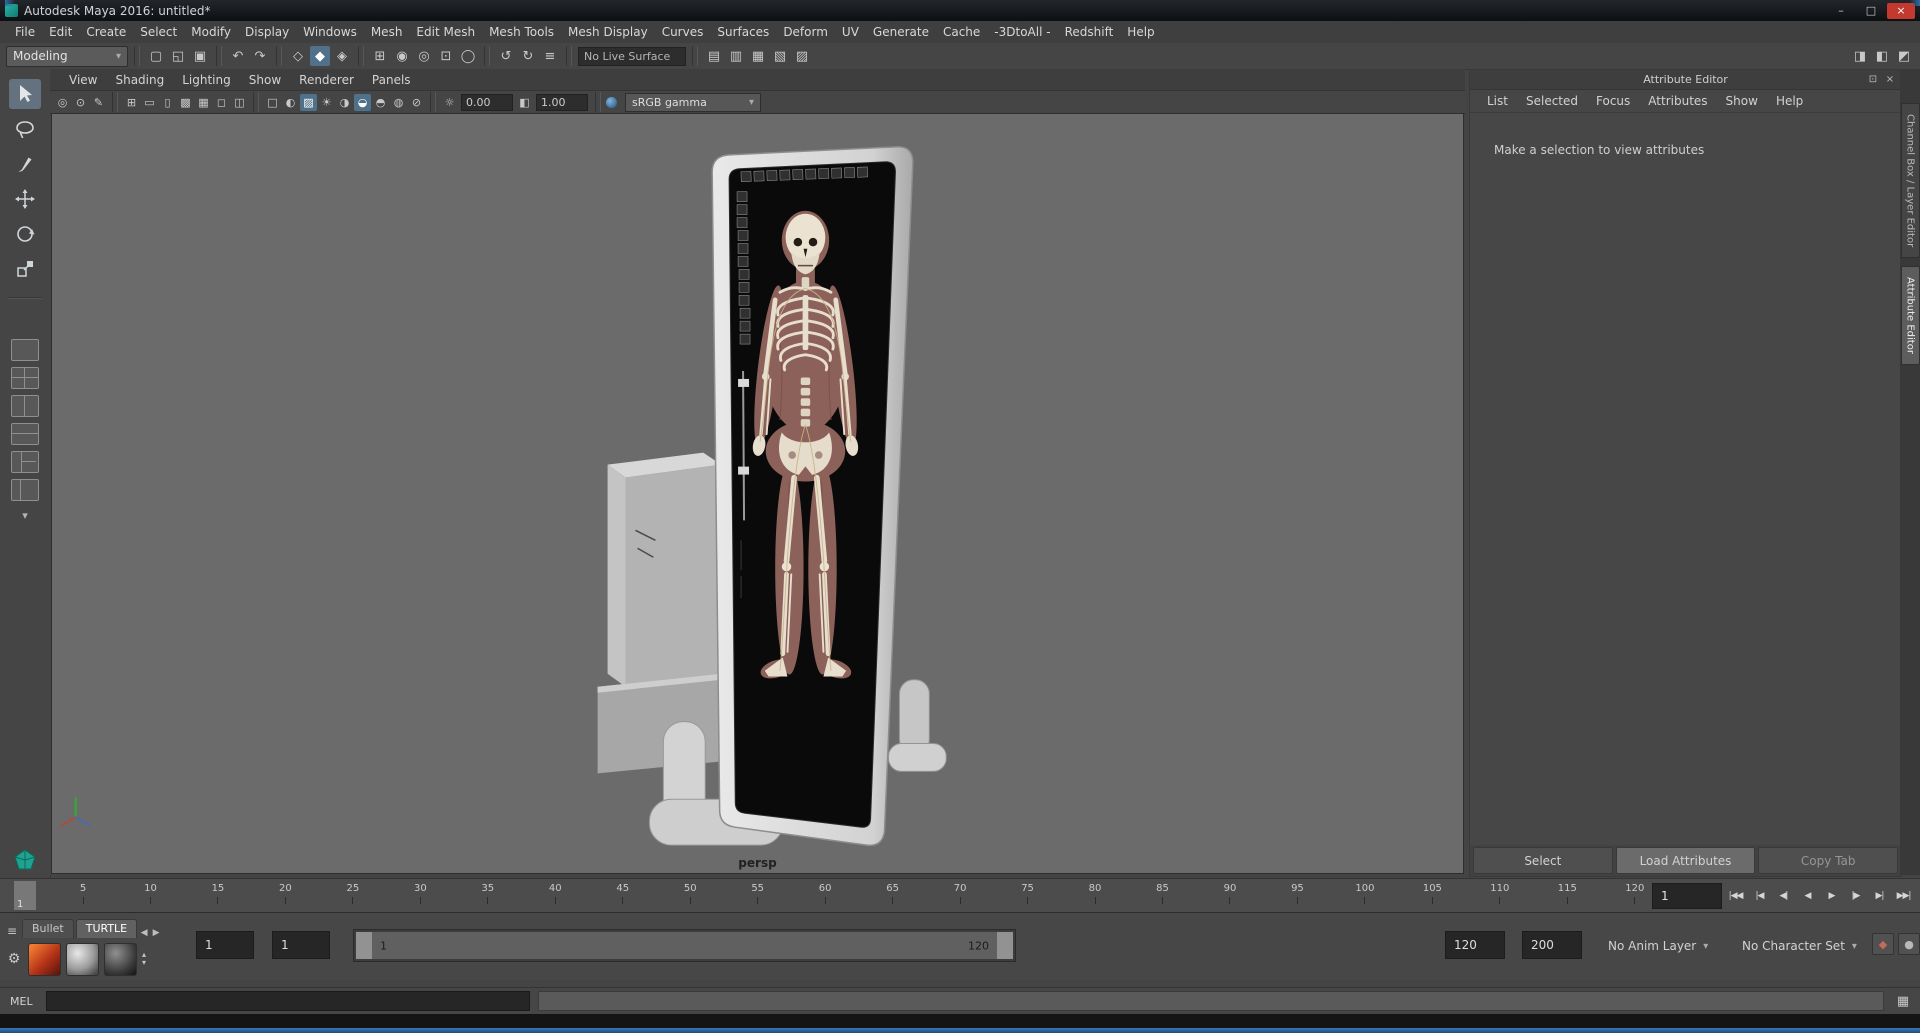  I want to click on exposure-field: 0.00, so click(487, 102).